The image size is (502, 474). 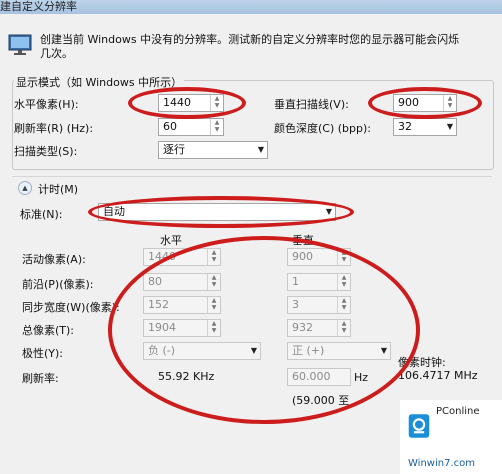 I want to click on h-pixels-label: 水平像素(H):, so click(x=46, y=104).